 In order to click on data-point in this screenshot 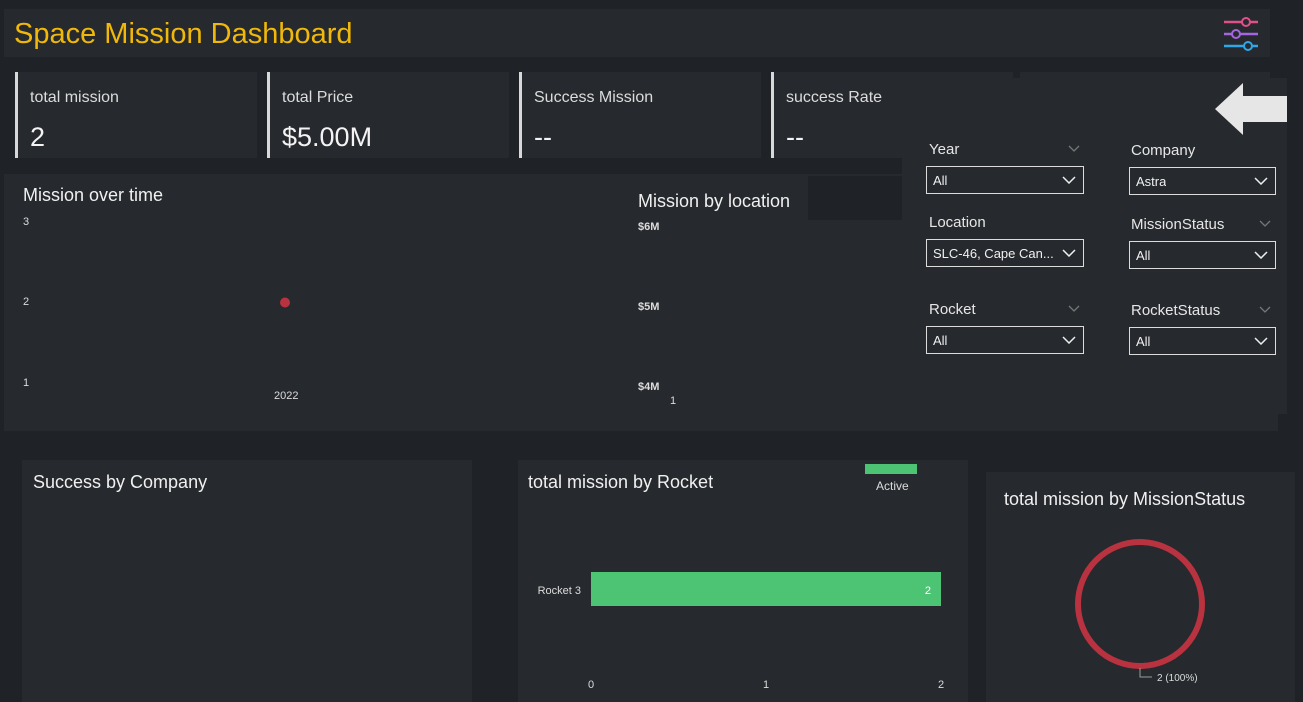, I will do `click(285, 302)`.